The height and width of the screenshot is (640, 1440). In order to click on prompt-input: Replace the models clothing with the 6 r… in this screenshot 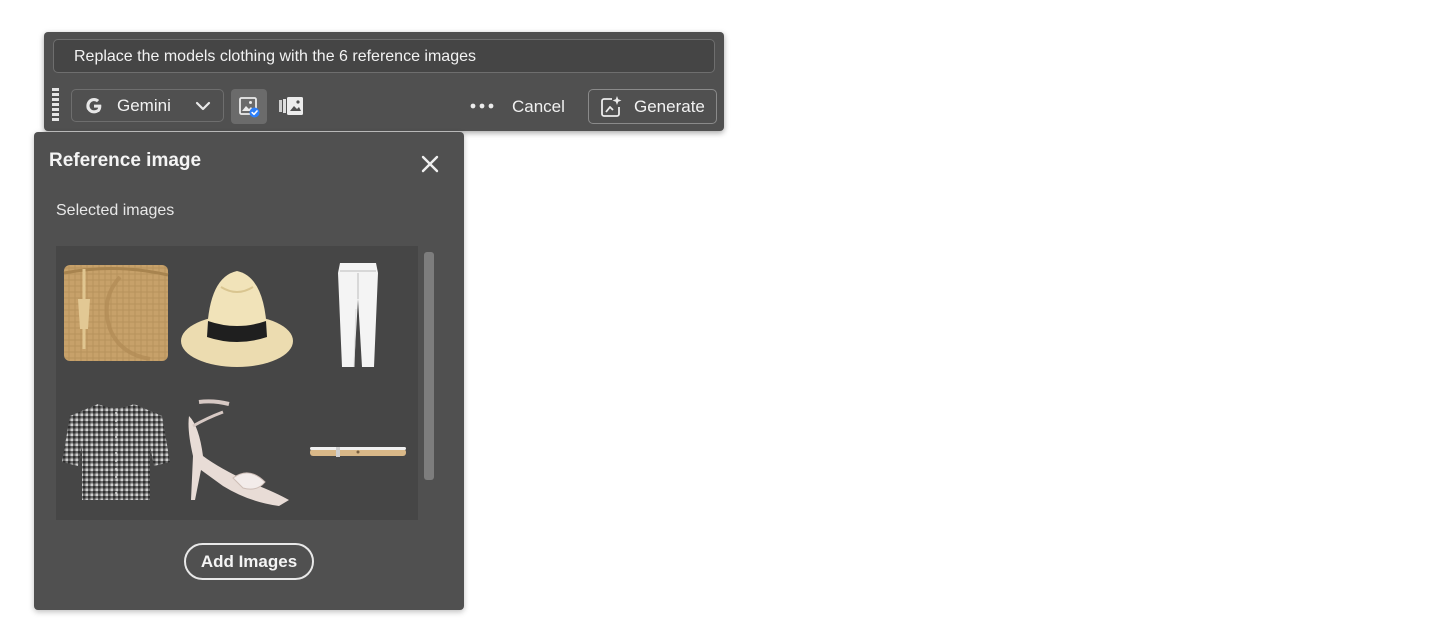, I will do `click(384, 56)`.